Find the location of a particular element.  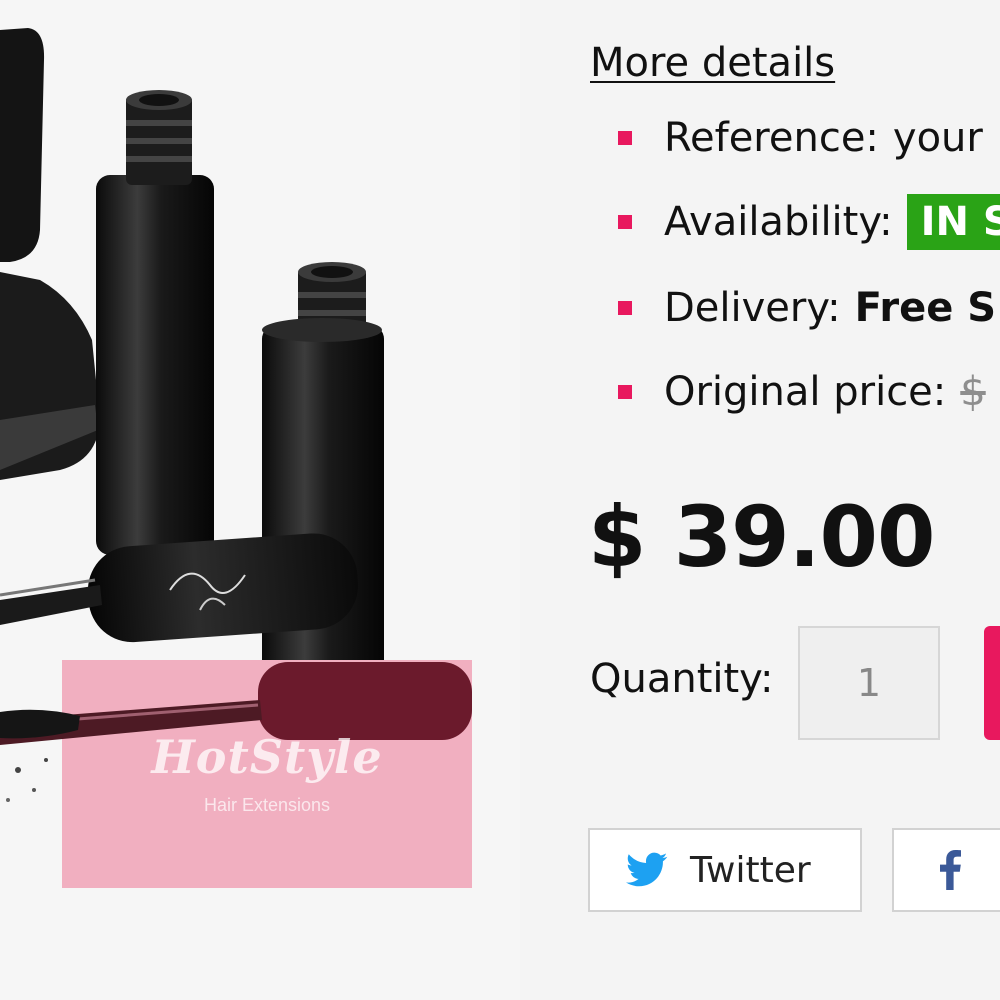

detail-availability: Availability: IN S is located at coordinates (794, 222).